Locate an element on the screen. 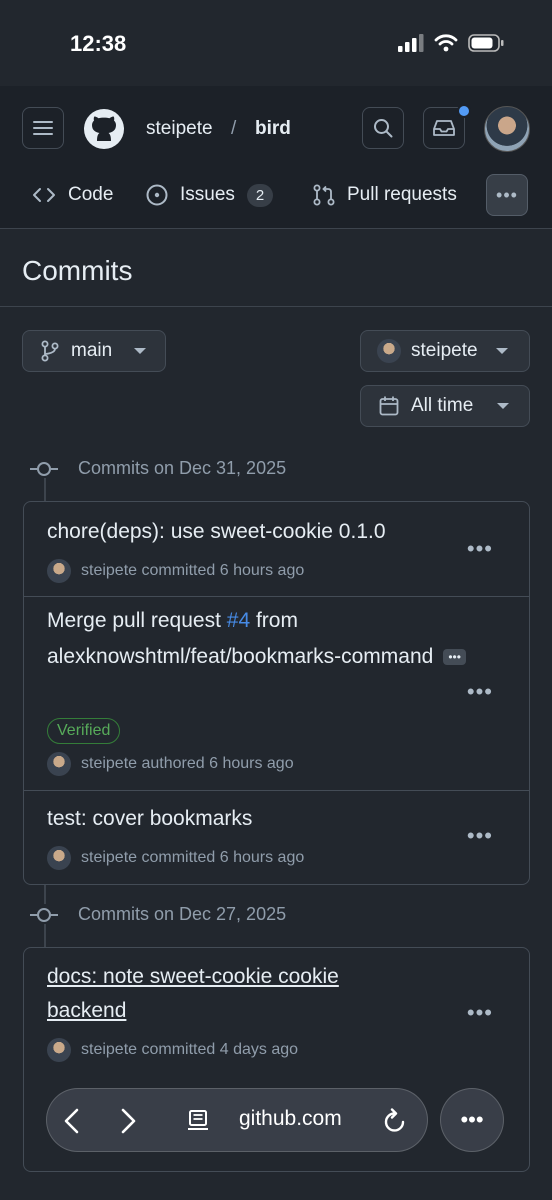 The height and width of the screenshot is (1200, 552). battery-icon is located at coordinates (486, 43).